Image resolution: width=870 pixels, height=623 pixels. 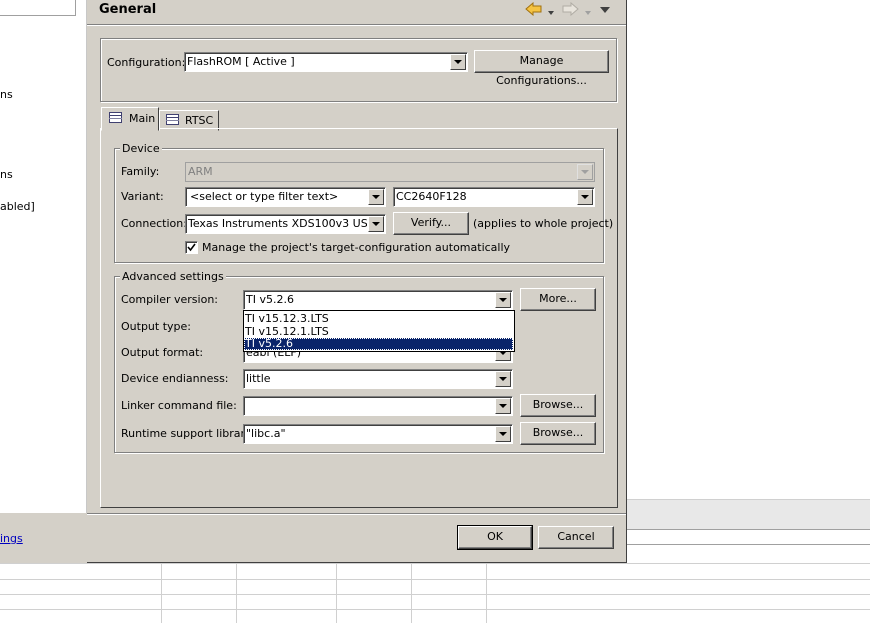 What do you see at coordinates (270, 299) in the screenshot?
I see `compiler-version-value: TI v5.2.6` at bounding box center [270, 299].